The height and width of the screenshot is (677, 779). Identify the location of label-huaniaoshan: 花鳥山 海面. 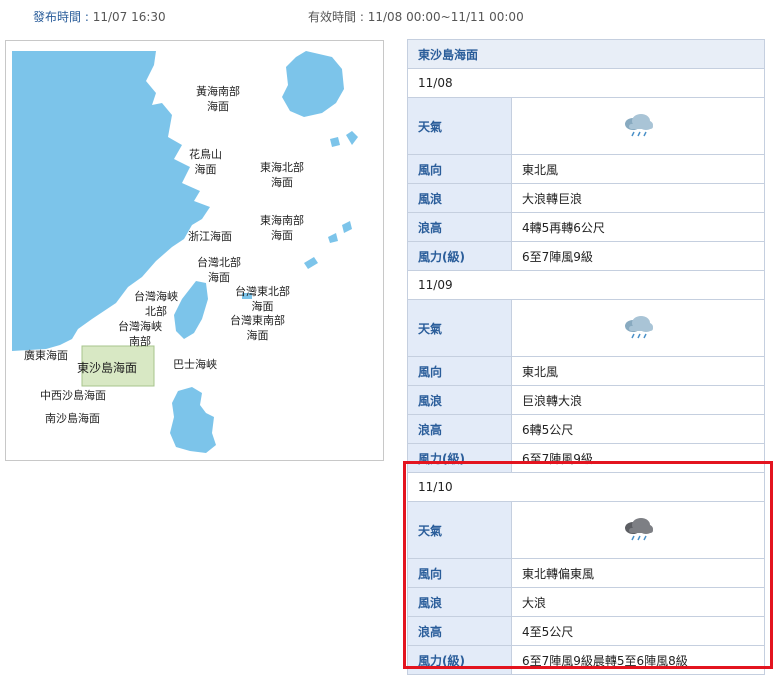
(205, 162).